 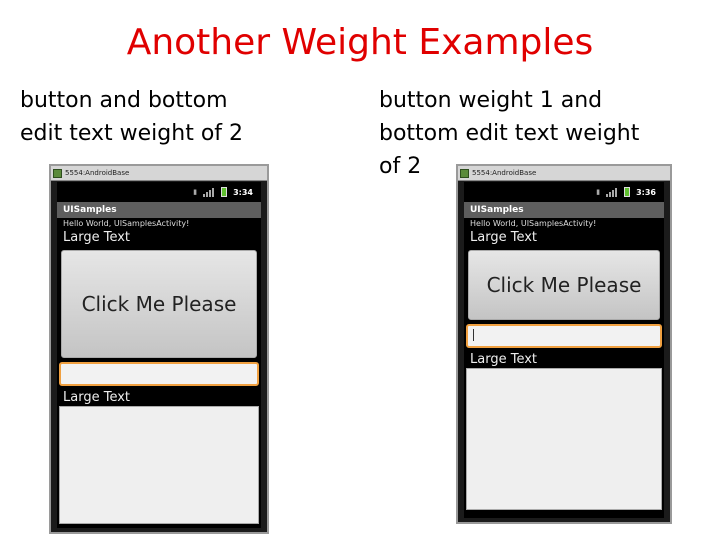 I want to click on text-cursor, so click(x=473, y=335).